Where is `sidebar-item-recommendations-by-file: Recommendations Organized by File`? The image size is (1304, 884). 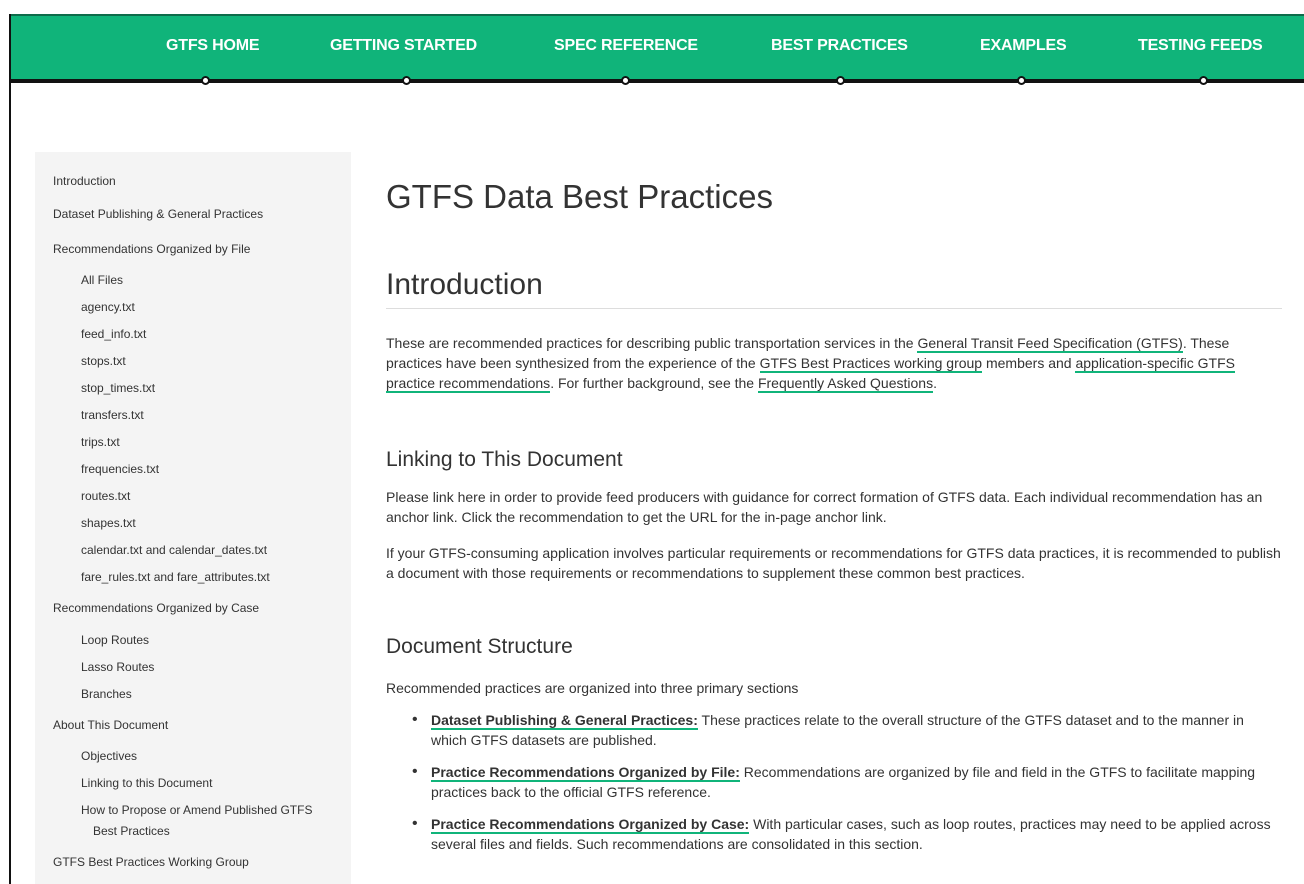
sidebar-item-recommendations-by-file: Recommendations Organized by File is located at coordinates (151, 249).